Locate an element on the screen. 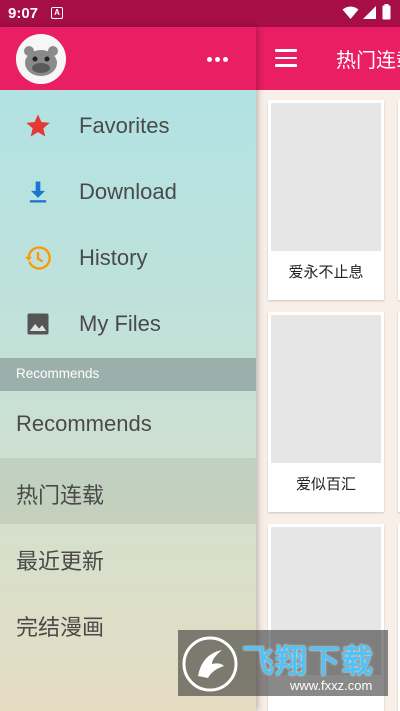 Image resolution: width=400 pixels, height=711 pixels. category-item-label: 完结漫画 is located at coordinates (60, 627).